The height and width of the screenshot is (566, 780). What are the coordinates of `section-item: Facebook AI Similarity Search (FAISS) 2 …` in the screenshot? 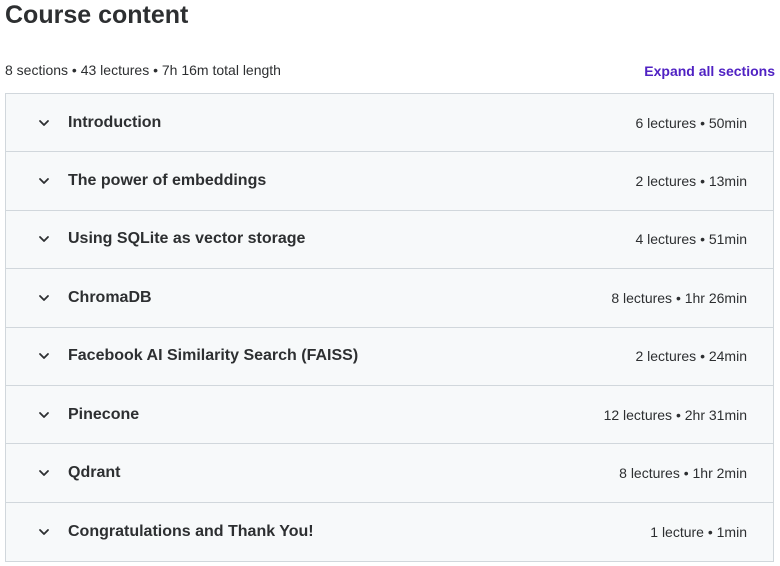 It's located at (389, 356).